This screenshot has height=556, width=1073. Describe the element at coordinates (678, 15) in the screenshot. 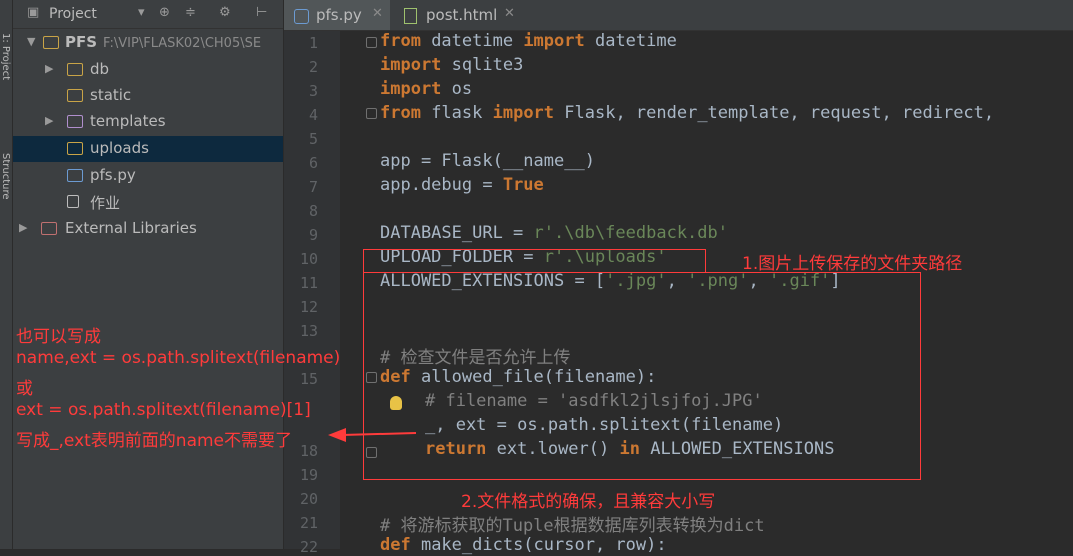

I see `editor-tabs: pfs.py ✕ post.html ✕` at that location.